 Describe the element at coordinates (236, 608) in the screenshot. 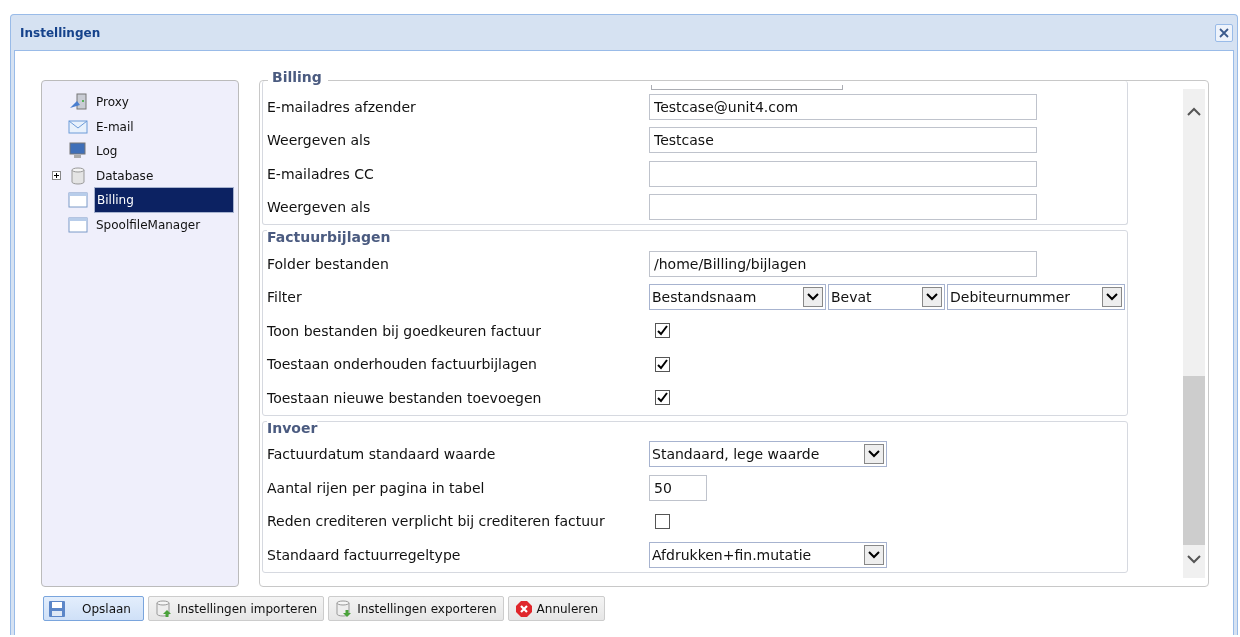

I see `toolbar-button: Instellingen importeren` at that location.